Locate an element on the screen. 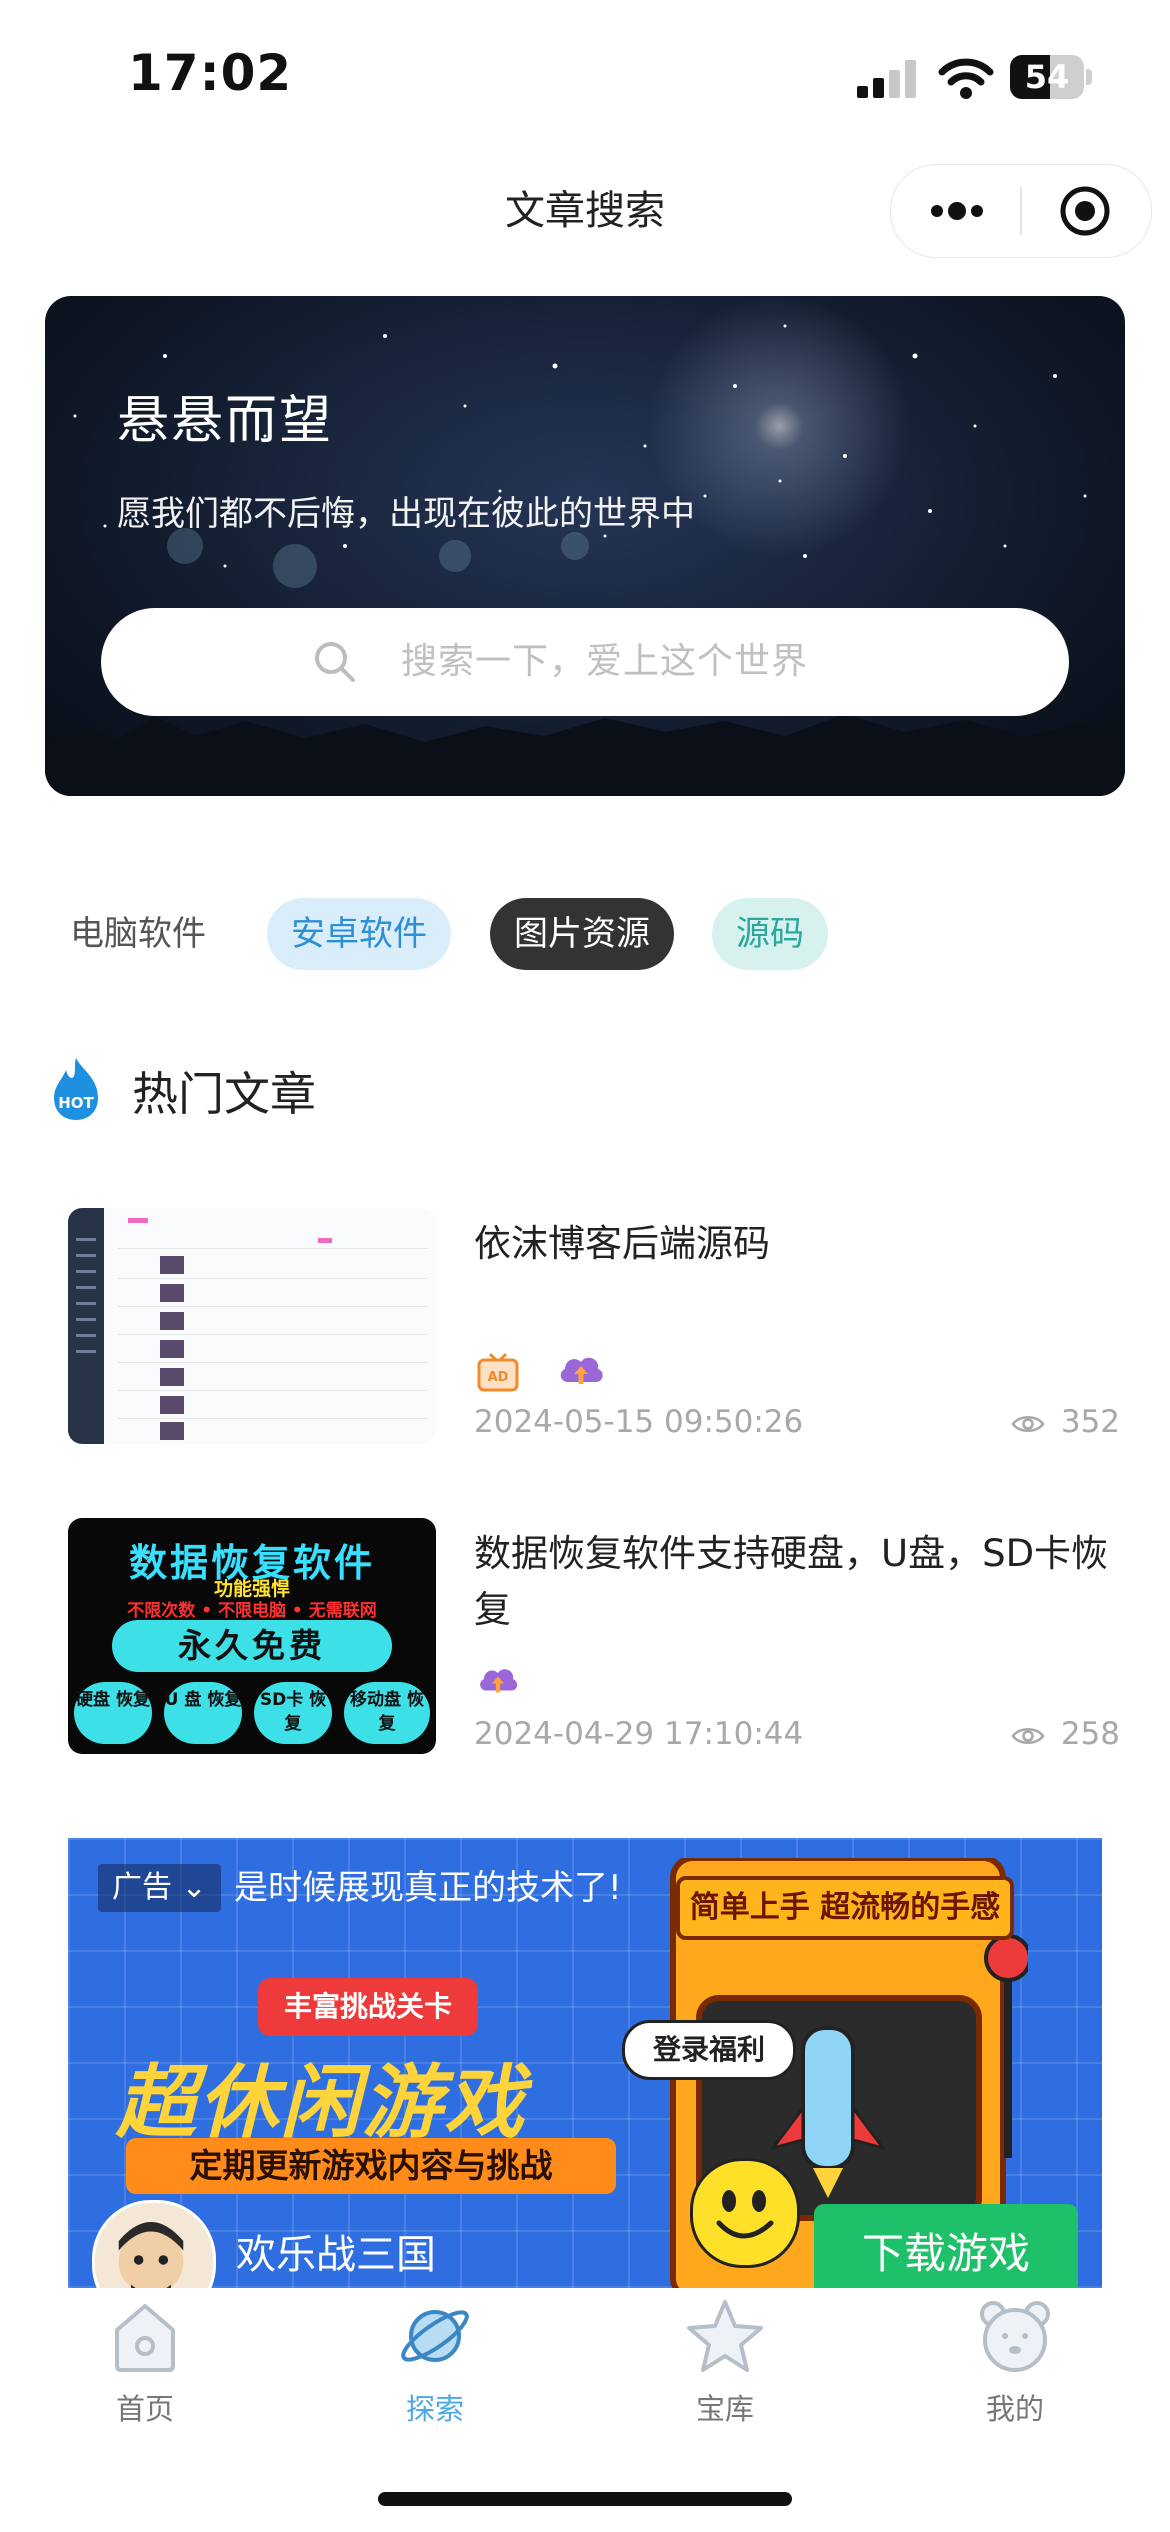 This screenshot has width=1170, height=2532. ad-app-name: 欢乐战三国 is located at coordinates (336, 2255).